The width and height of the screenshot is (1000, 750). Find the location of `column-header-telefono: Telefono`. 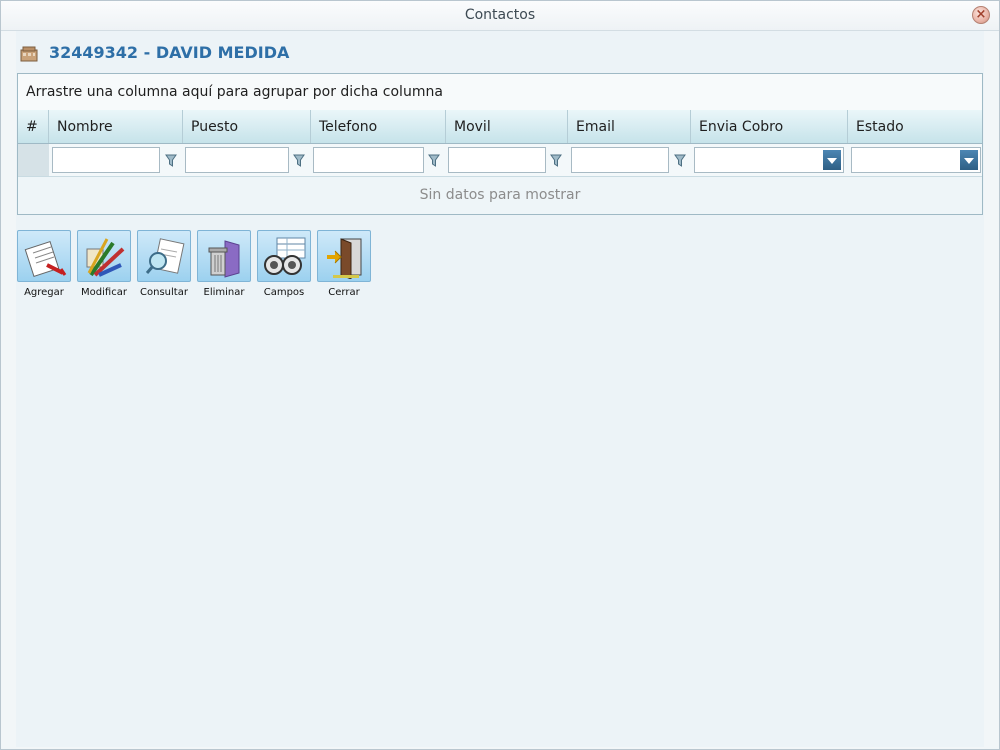

column-header-telefono: Telefono is located at coordinates (378, 126).